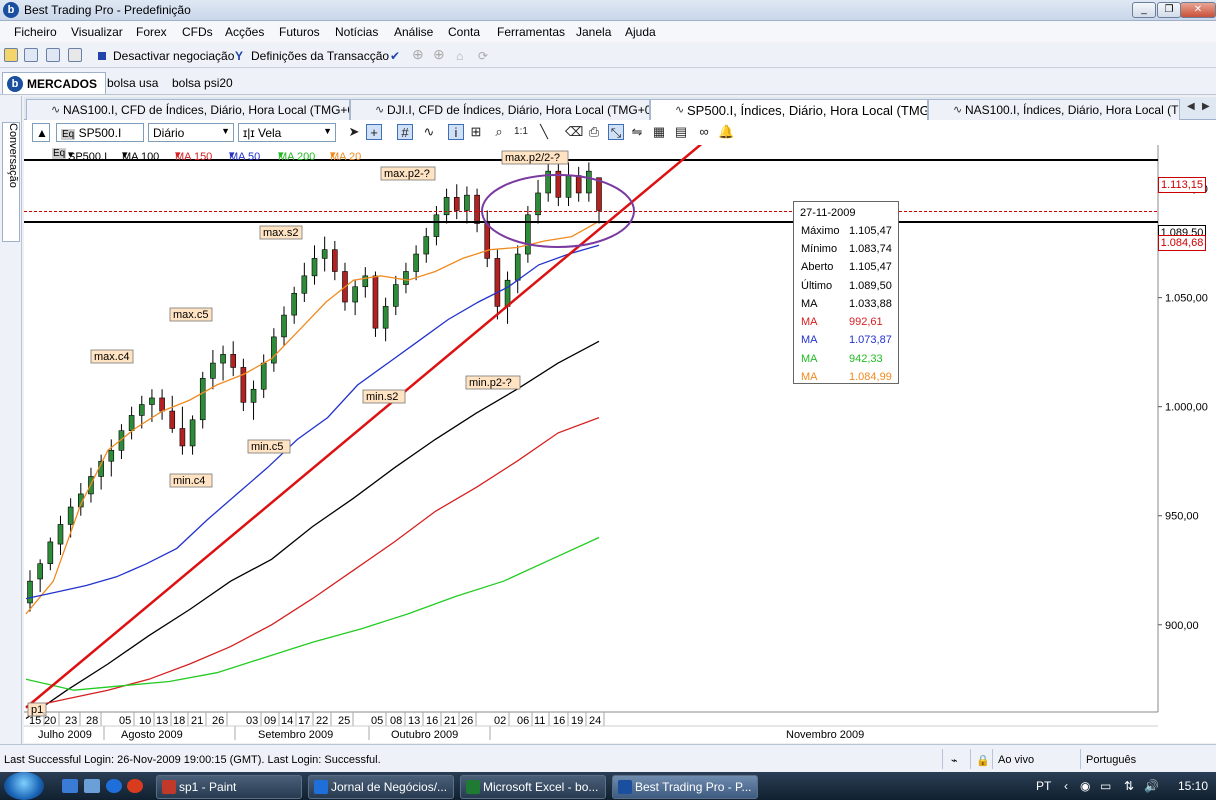 This screenshot has width=1216, height=800. Describe the element at coordinates (197, 32) in the screenshot. I see `menu-cfds: CFDs` at that location.